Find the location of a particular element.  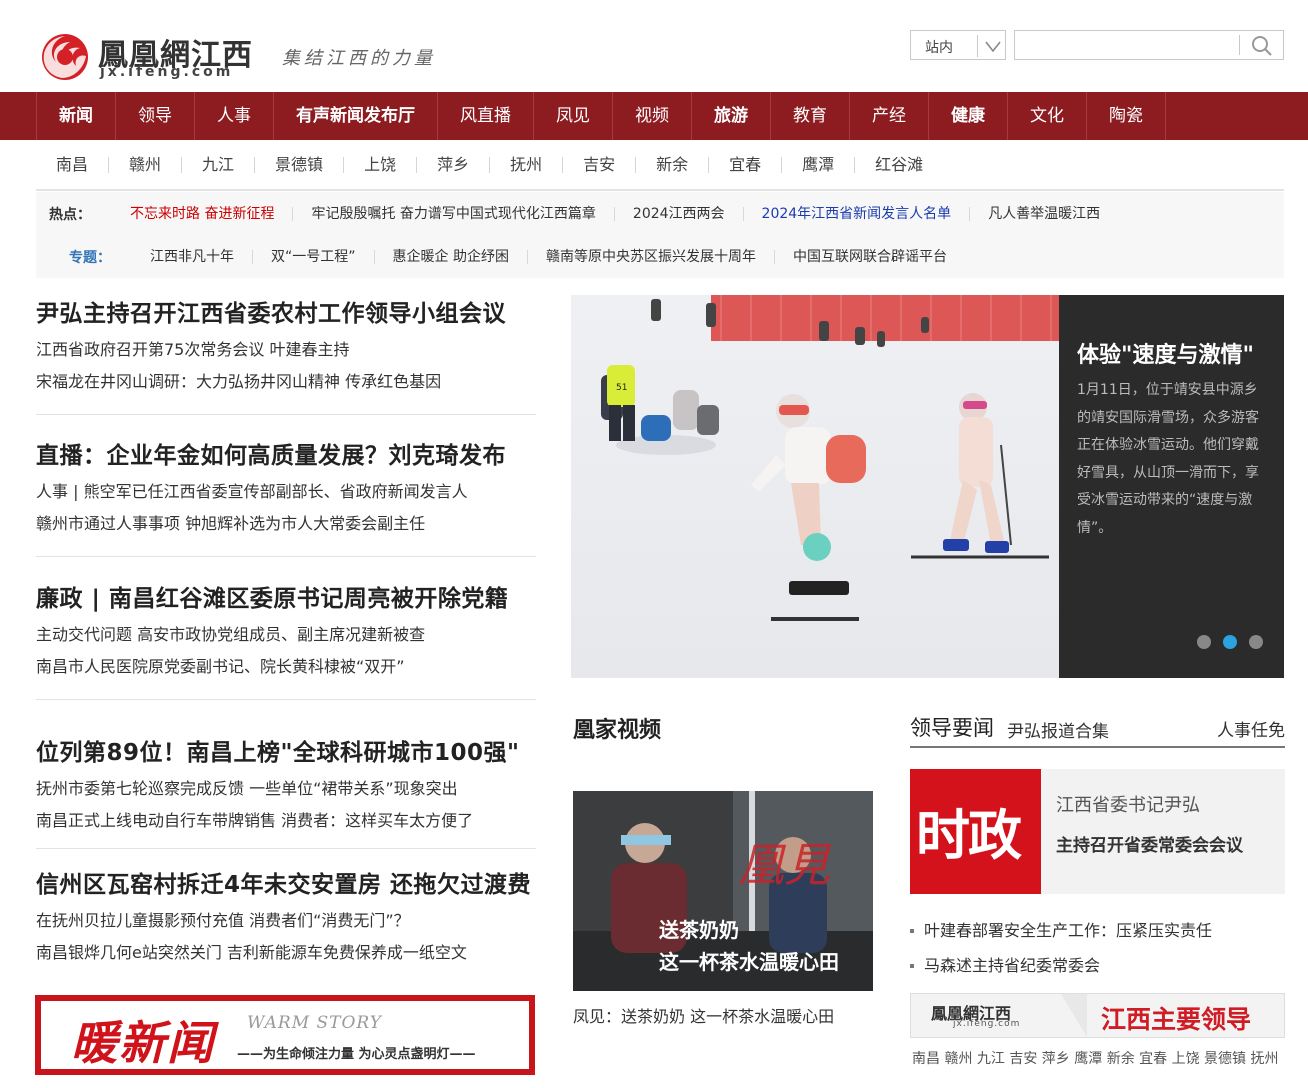

search-icon is located at coordinates (1262, 46).